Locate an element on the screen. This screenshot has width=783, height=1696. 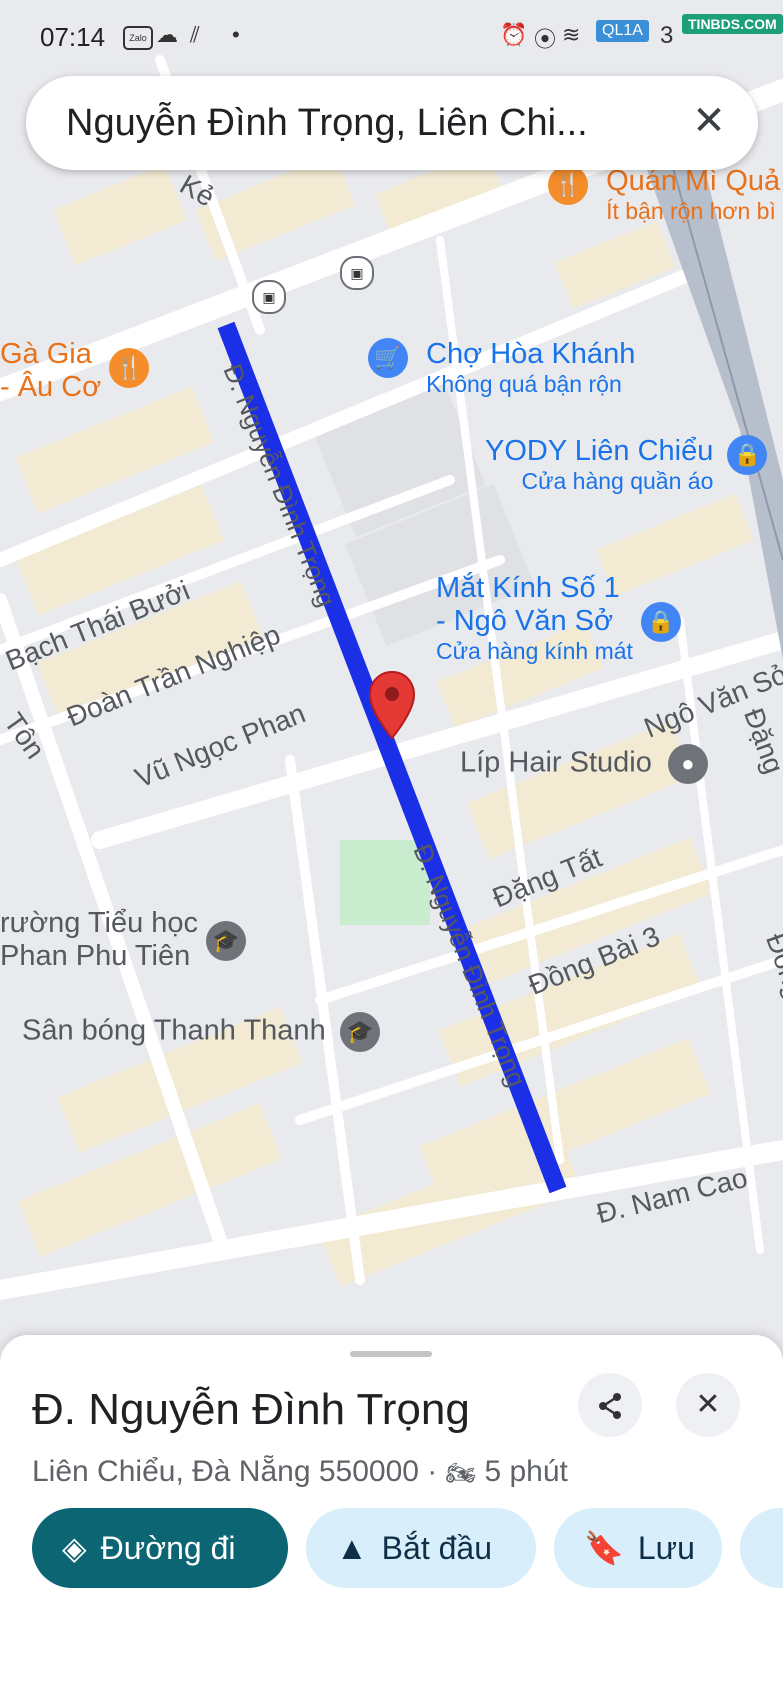
start-button: ▲ Bắt đầu is located at coordinates (421, 1548).